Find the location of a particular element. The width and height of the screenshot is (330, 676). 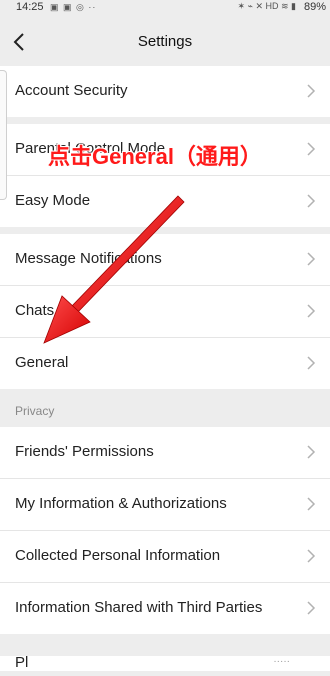

row-account-security: Account Security is located at coordinates (165, 91).